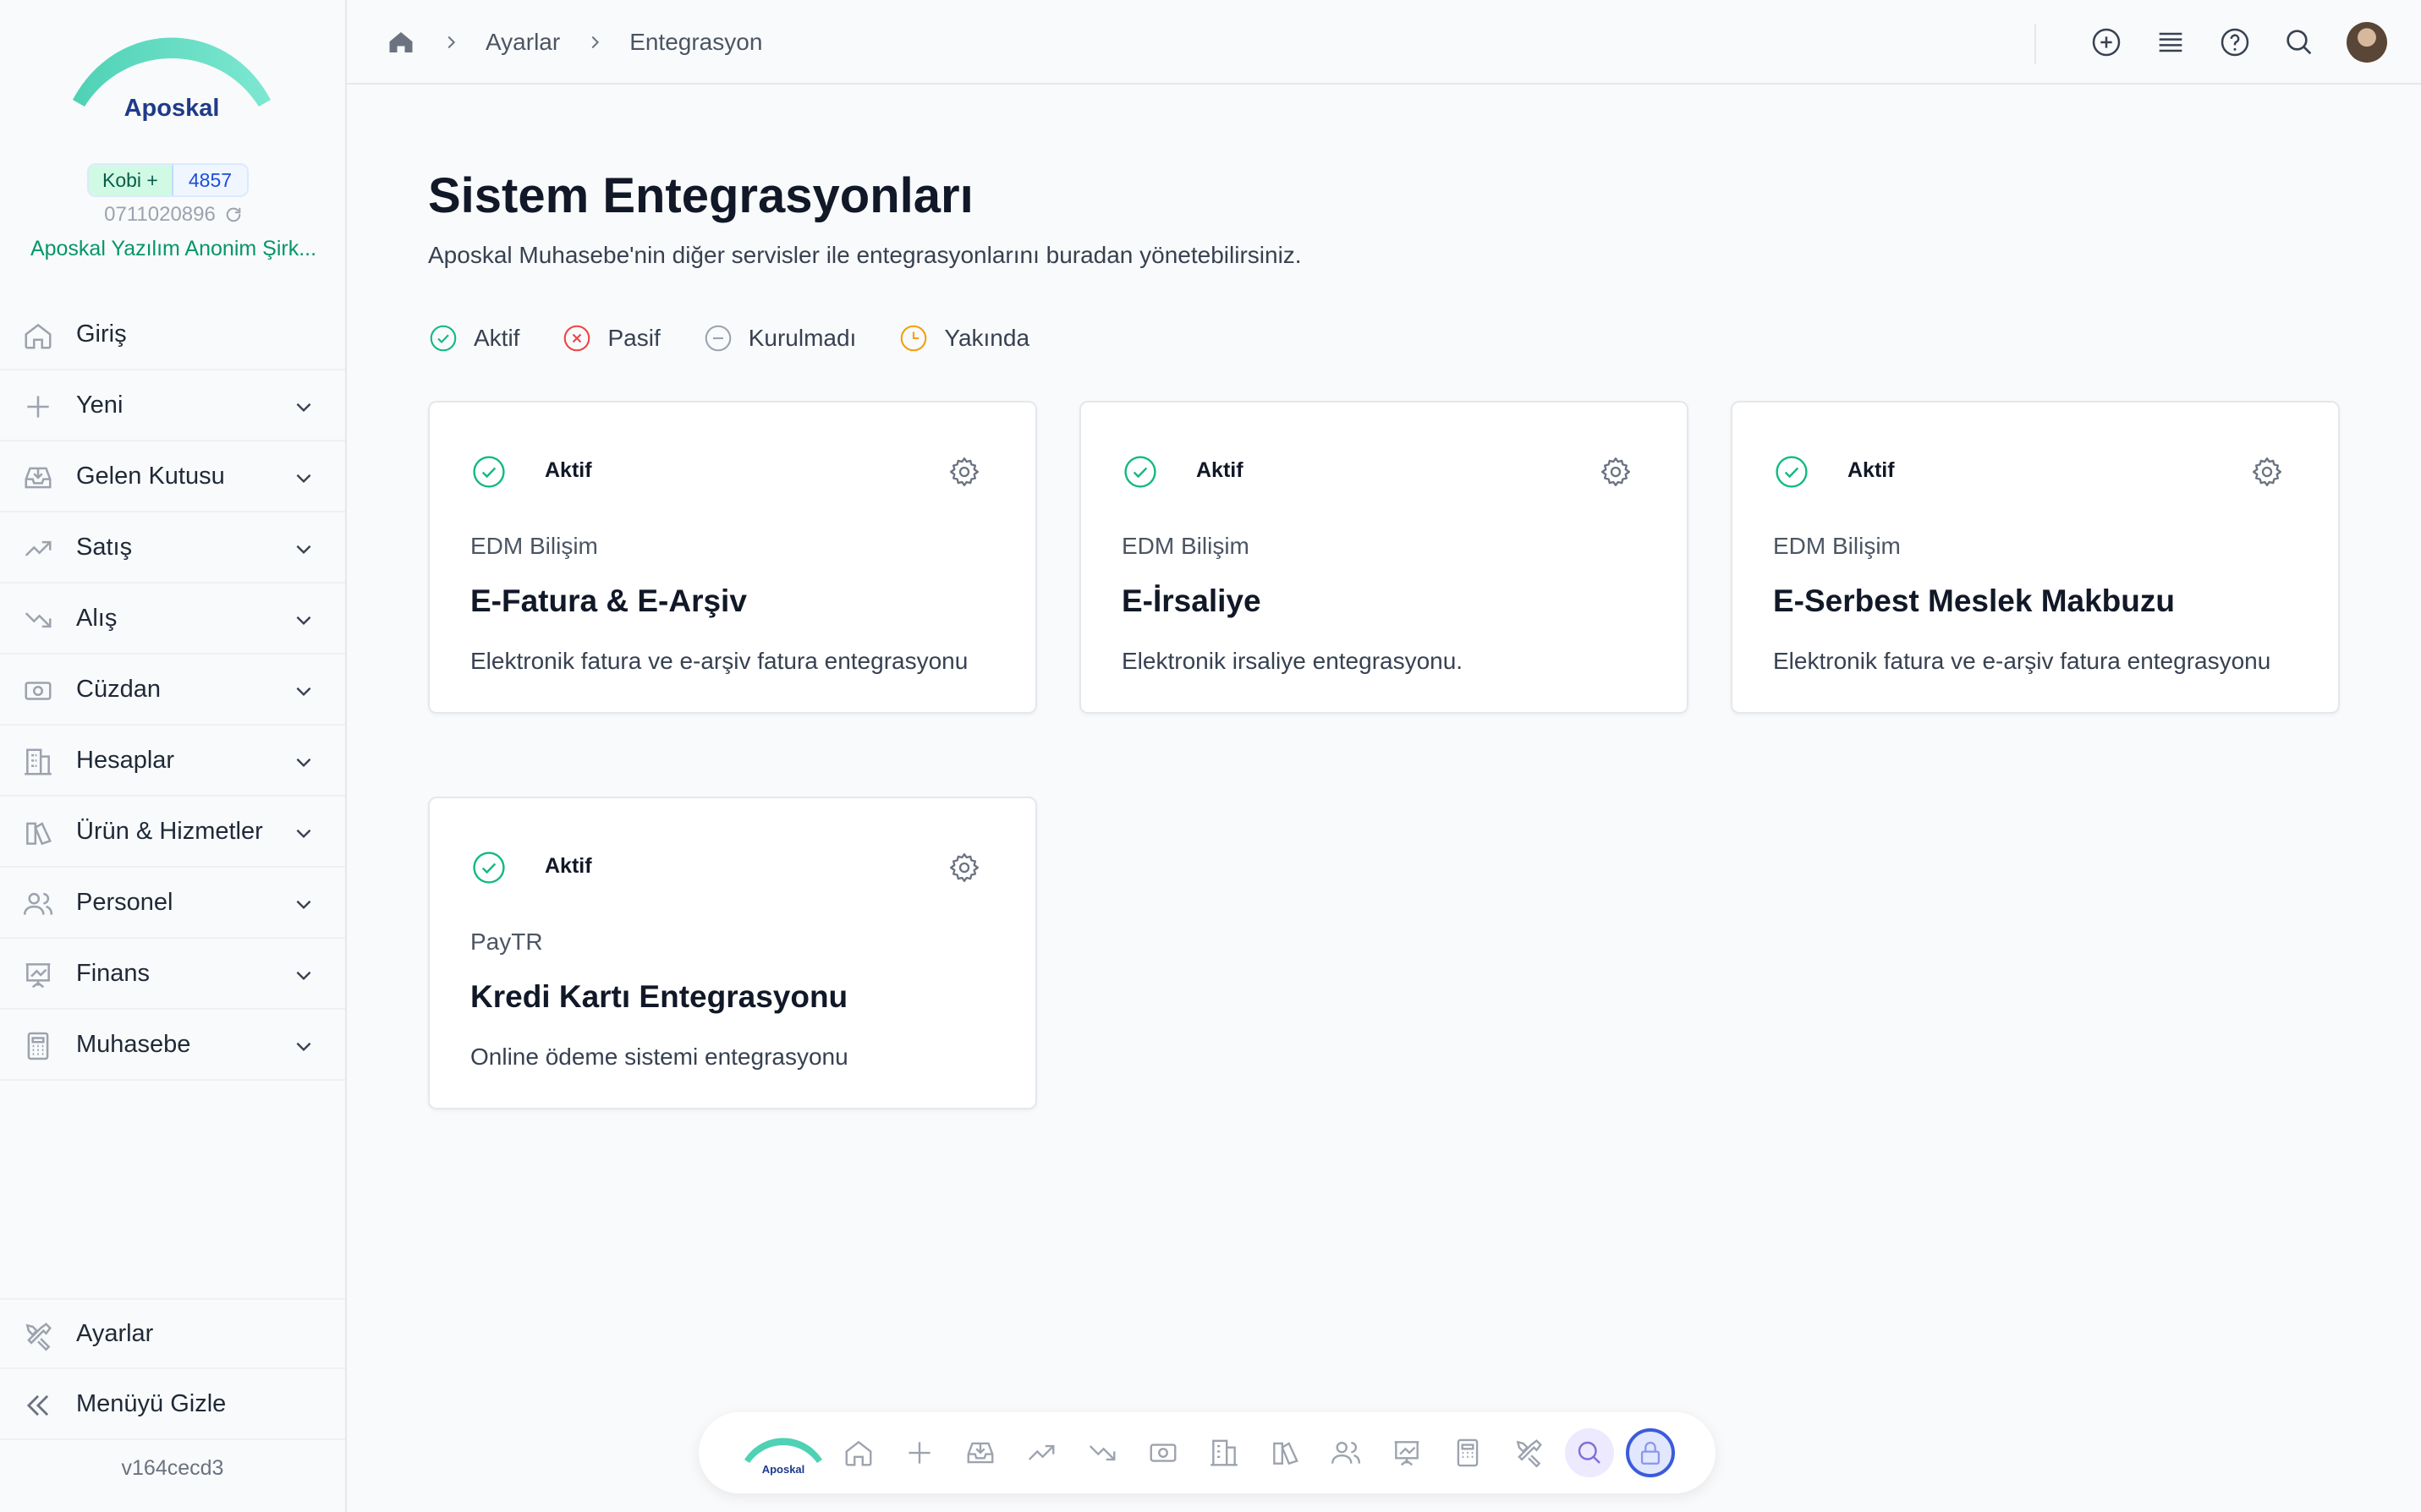  Describe the element at coordinates (233, 214) in the screenshot. I see `refresh-icon` at that location.